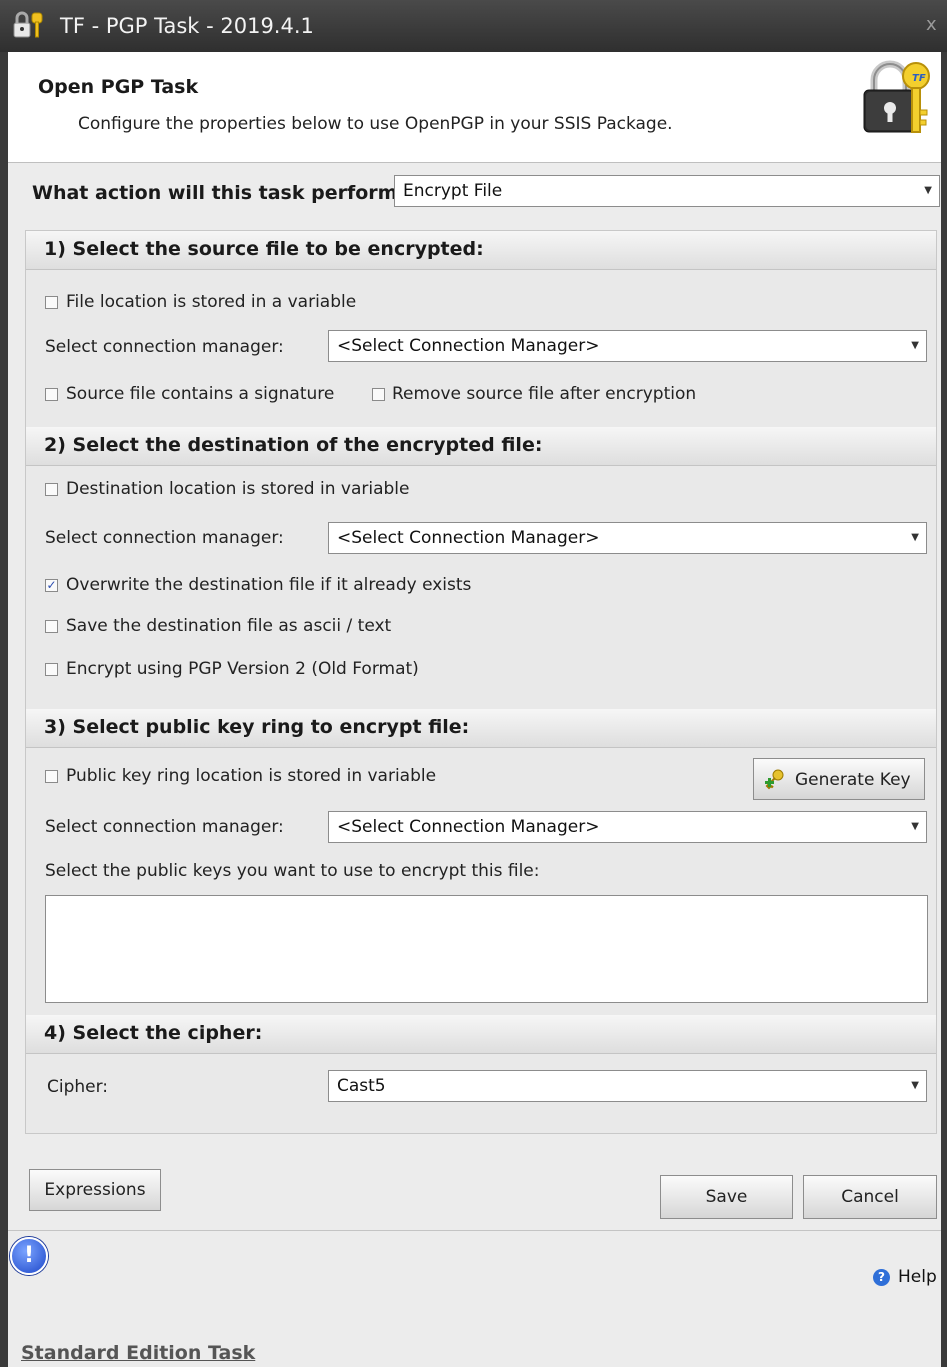 This screenshot has height=1367, width=947. Describe the element at coordinates (627, 538) in the screenshot. I see `destination-conn-select: <Select Connection Manager> ▼` at that location.